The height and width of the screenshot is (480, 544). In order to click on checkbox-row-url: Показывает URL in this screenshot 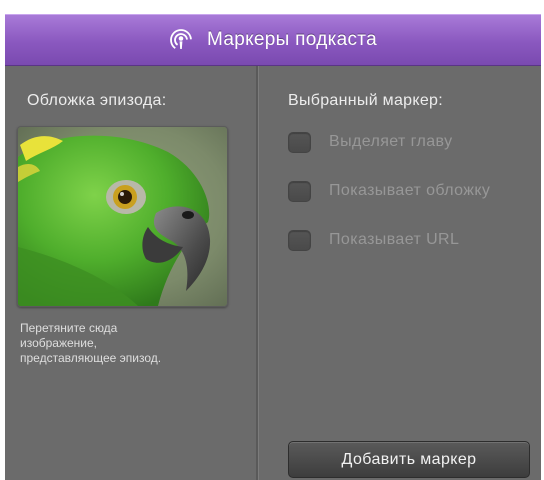, I will do `click(373, 240)`.